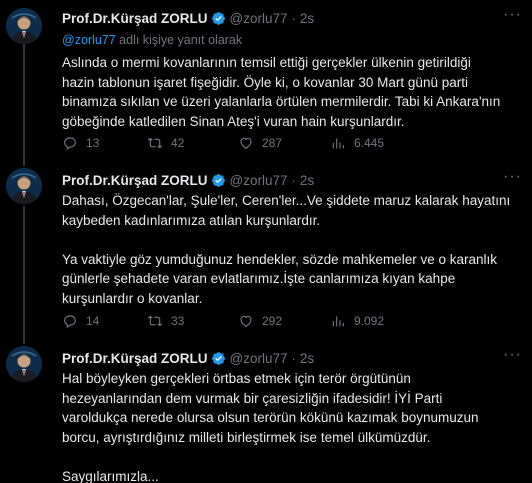 Image resolution: width=532 pixels, height=483 pixels. Describe the element at coordinates (272, 143) in the screenshot. I see `like-count: 287` at that location.